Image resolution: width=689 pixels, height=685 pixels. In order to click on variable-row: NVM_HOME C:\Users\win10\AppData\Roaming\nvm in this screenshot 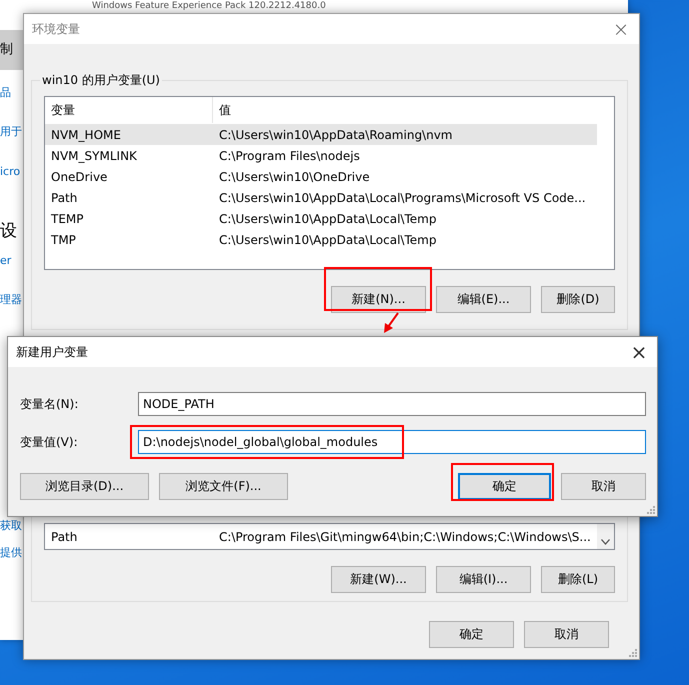, I will do `click(321, 134)`.